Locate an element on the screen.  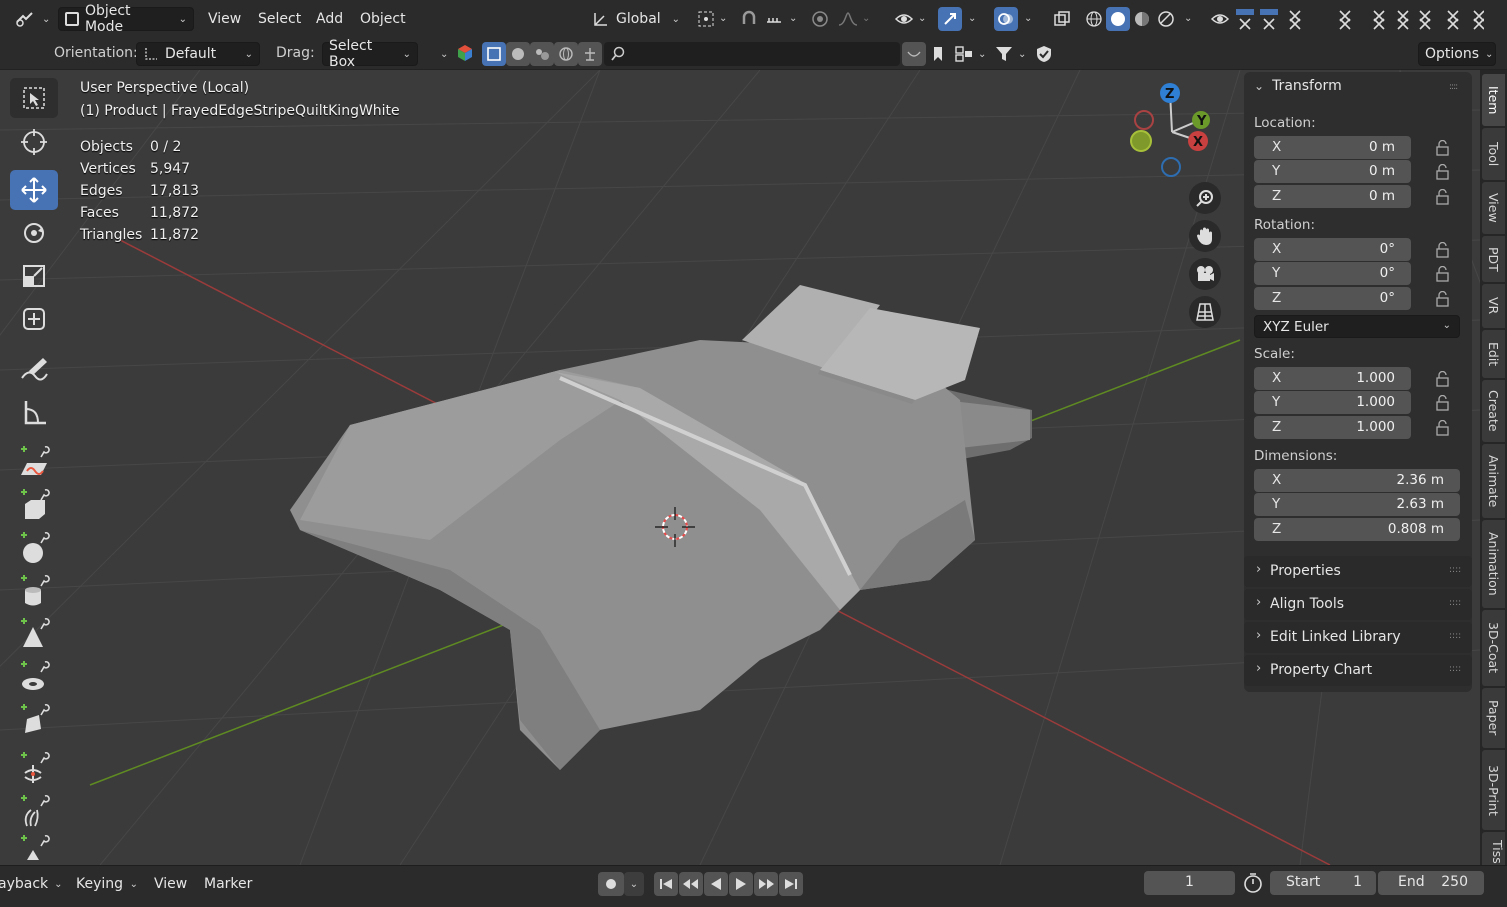
jump-start-icon is located at coordinates (666, 884).